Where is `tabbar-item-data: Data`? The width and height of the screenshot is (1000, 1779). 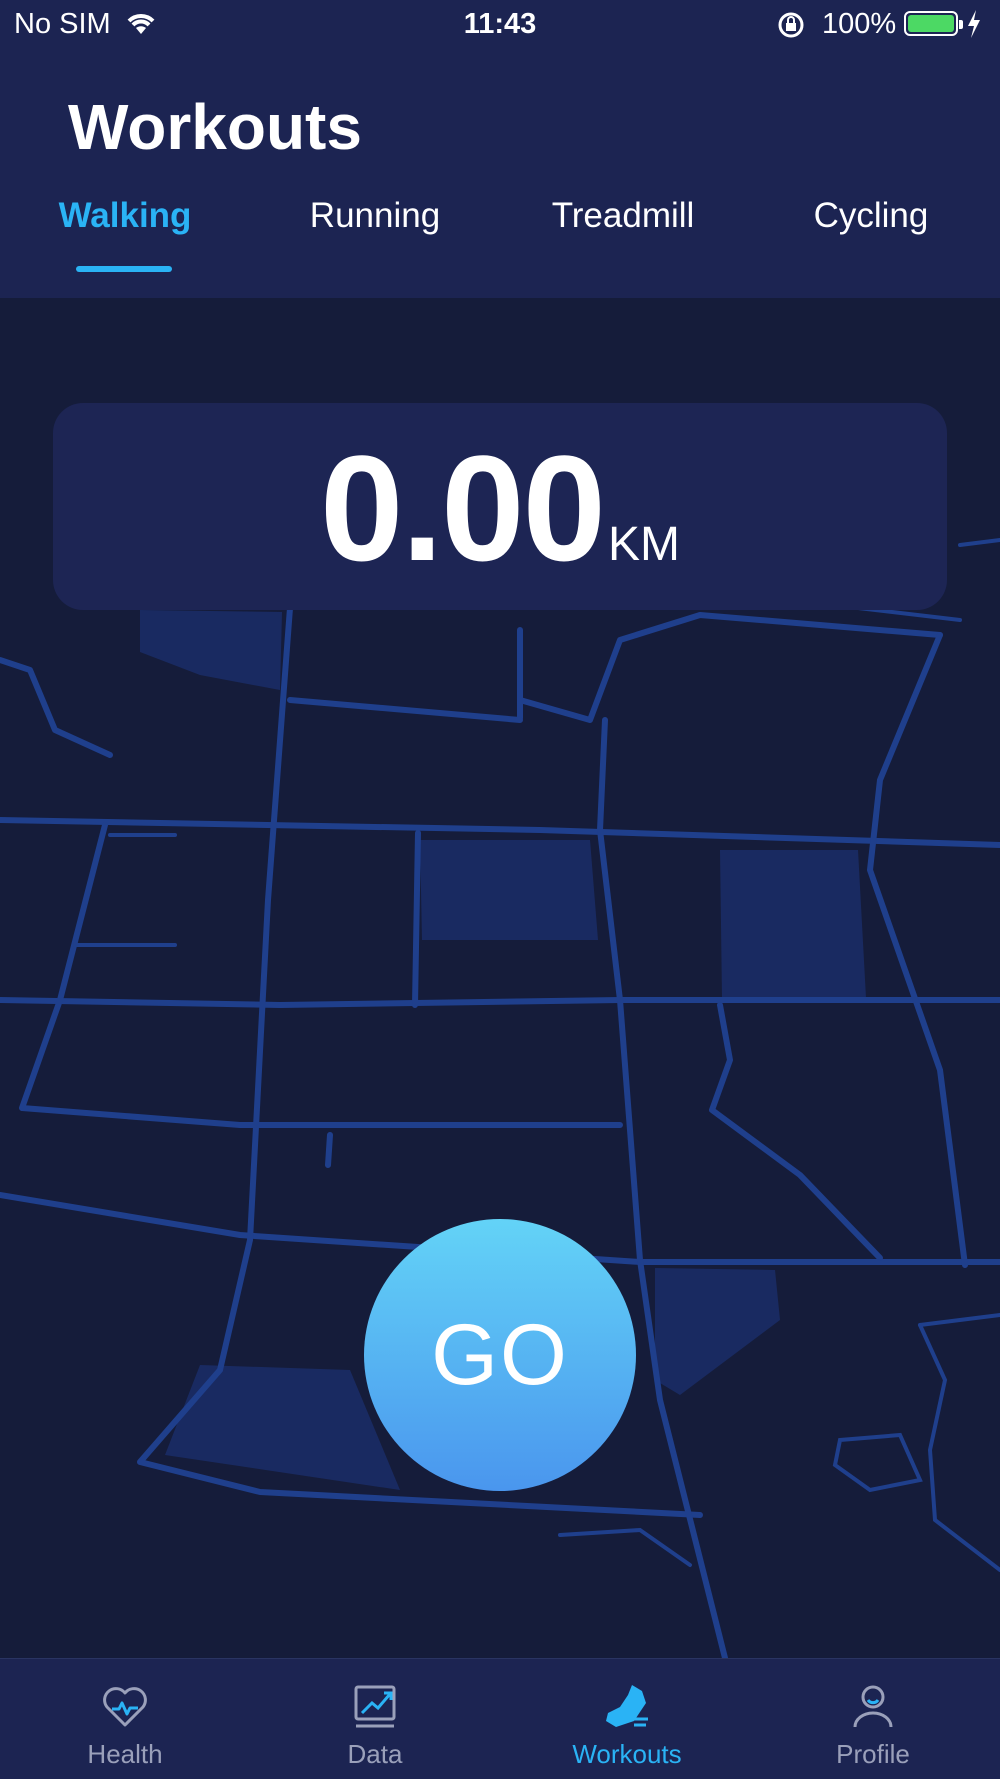
tabbar-item-data: Data is located at coordinates (375, 1719).